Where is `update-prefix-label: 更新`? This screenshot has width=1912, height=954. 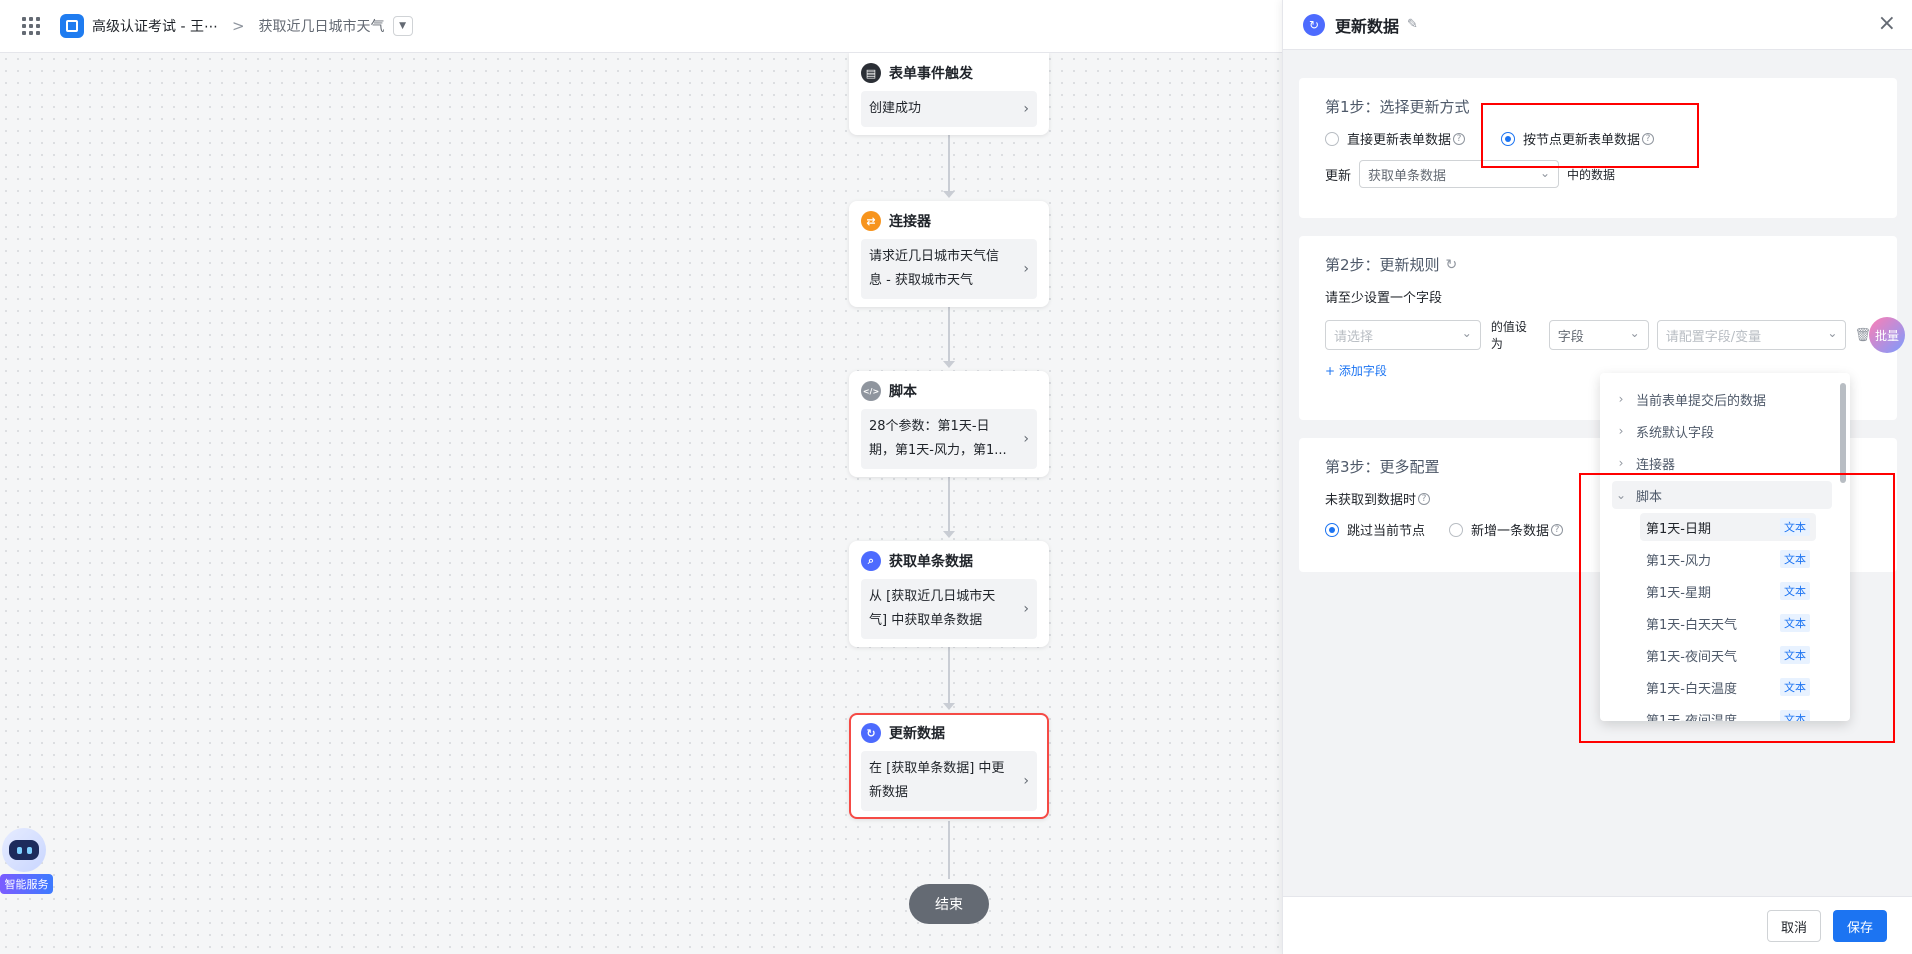
update-prefix-label: 更新 is located at coordinates (1338, 176).